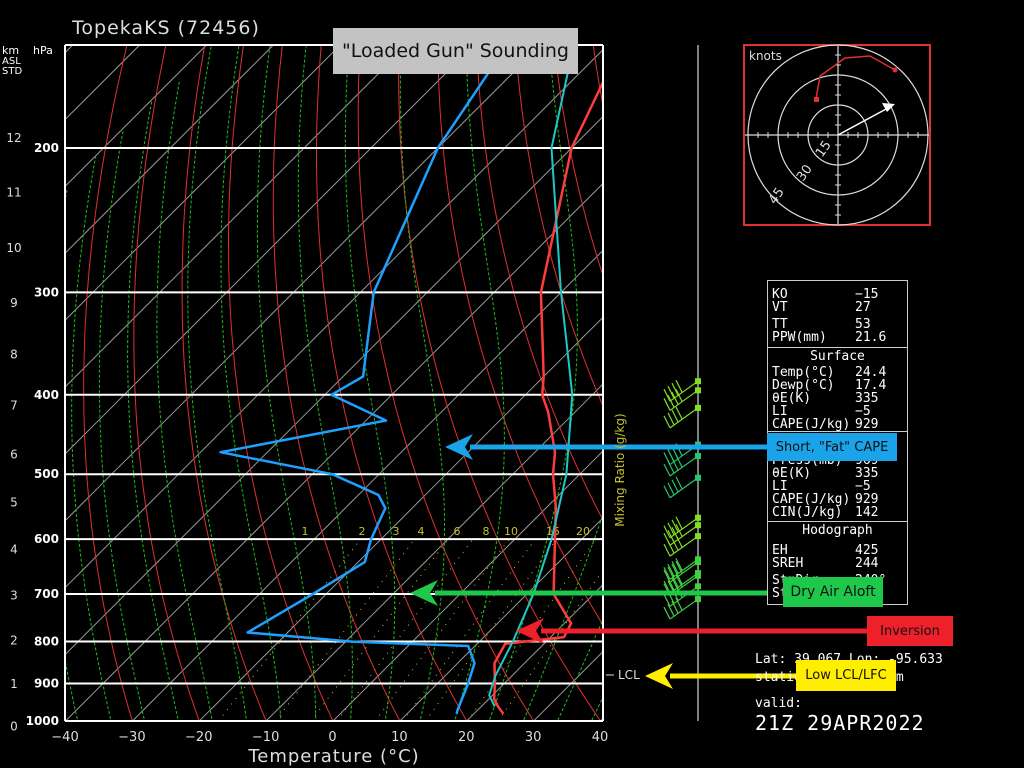  I want to click on valid-time: 21Z 29APR2022, so click(840, 723).